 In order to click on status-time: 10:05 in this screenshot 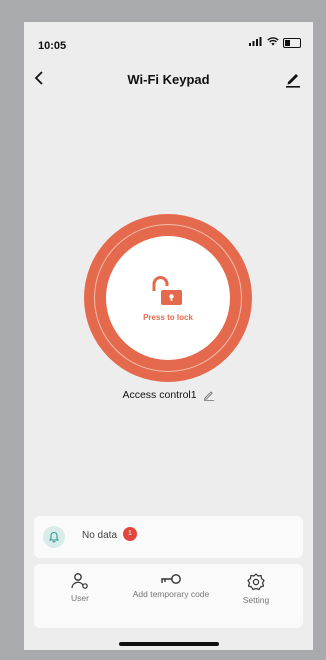, I will do `click(52, 46)`.